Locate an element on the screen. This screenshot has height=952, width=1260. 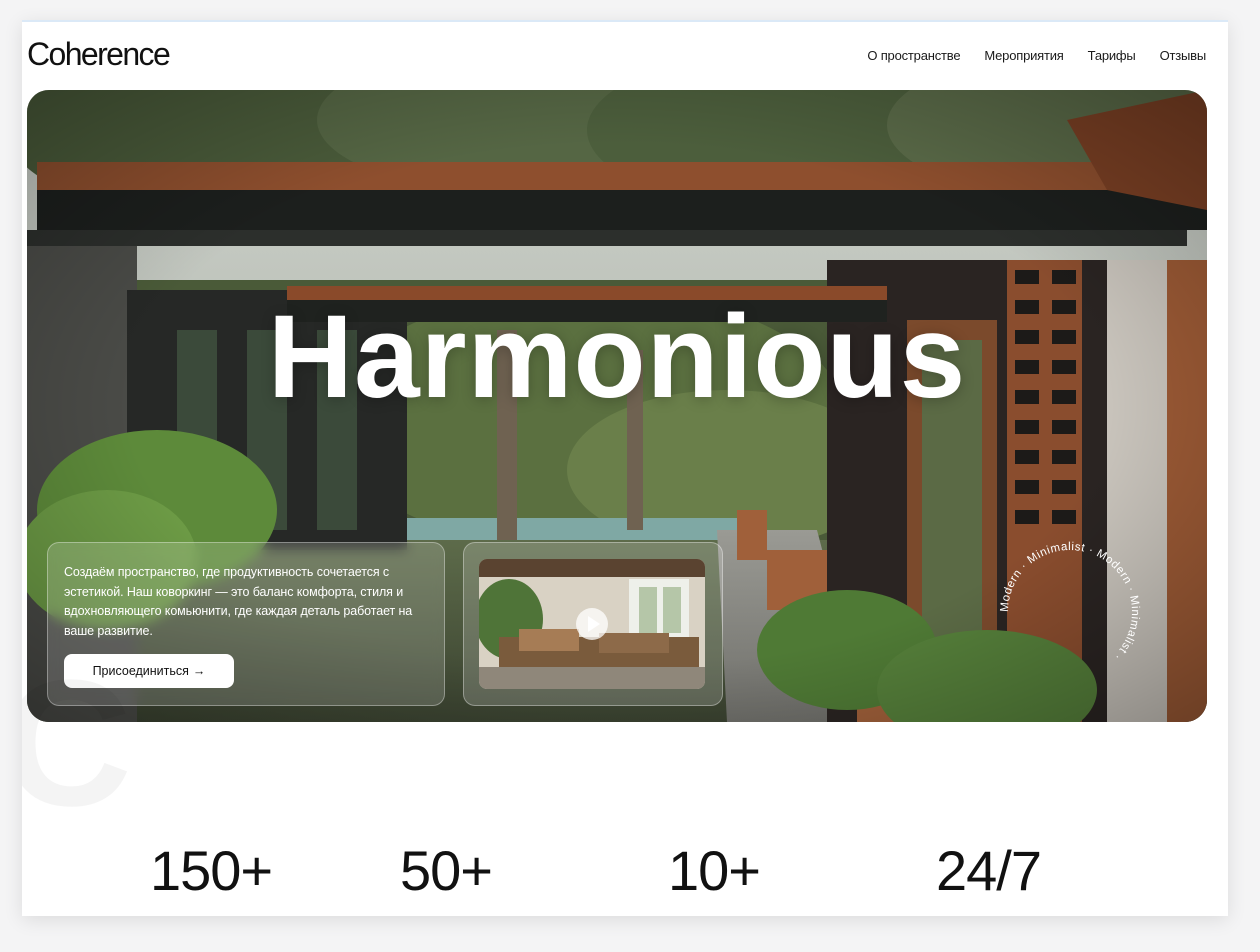
arrow-right-icon: → is located at coordinates (199, 671).